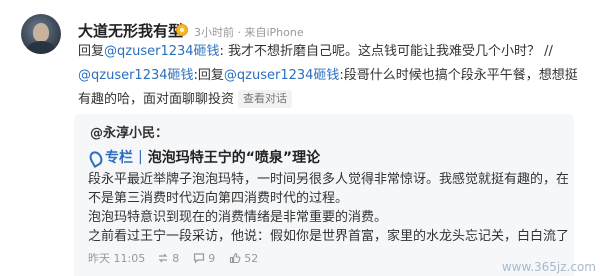 The height and width of the screenshot is (276, 600). What do you see at coordinates (163, 258) in the screenshot?
I see `repost-icon` at bounding box center [163, 258].